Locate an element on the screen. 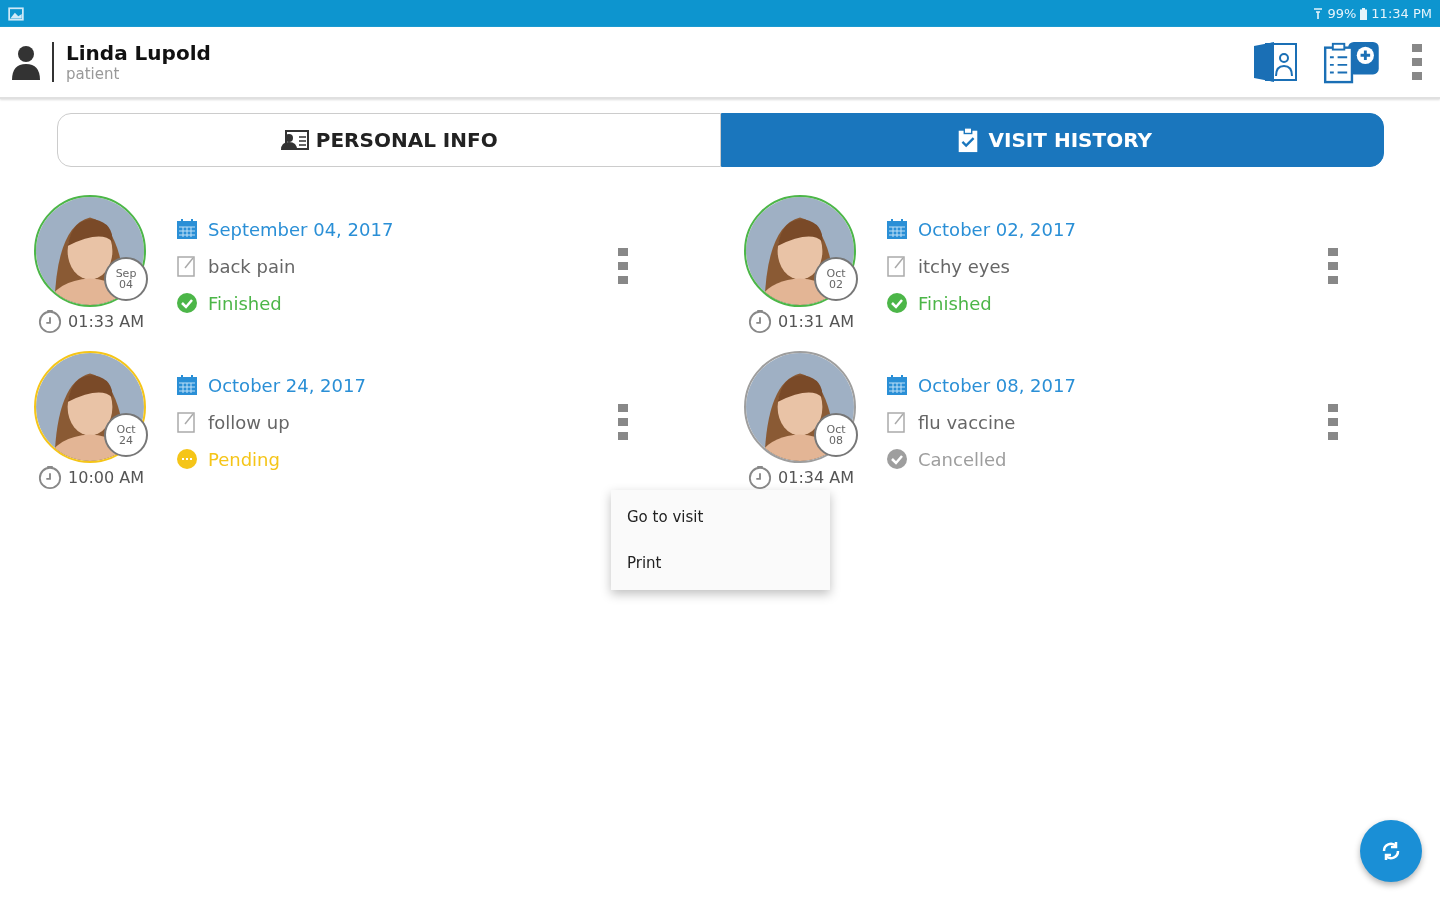 The image size is (1440, 900). tab: VISIT HISTORY is located at coordinates (1052, 140).